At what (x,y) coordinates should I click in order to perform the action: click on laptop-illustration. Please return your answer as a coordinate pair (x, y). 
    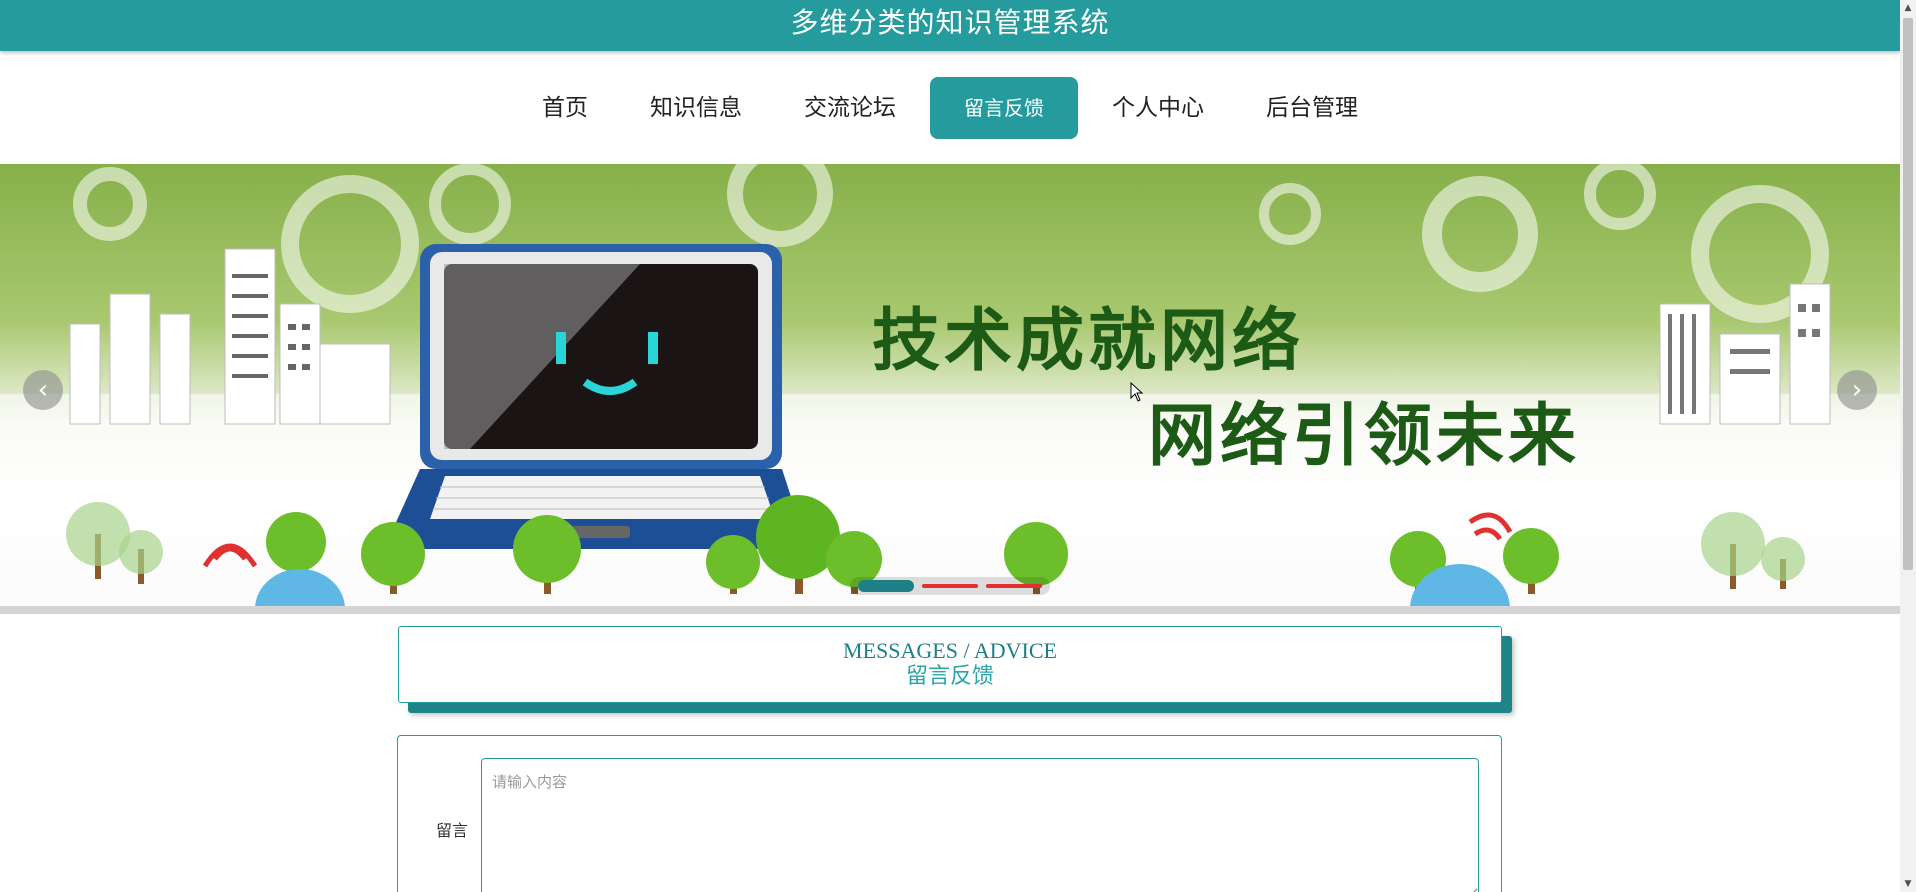
    Looking at the image, I should click on (596, 396).